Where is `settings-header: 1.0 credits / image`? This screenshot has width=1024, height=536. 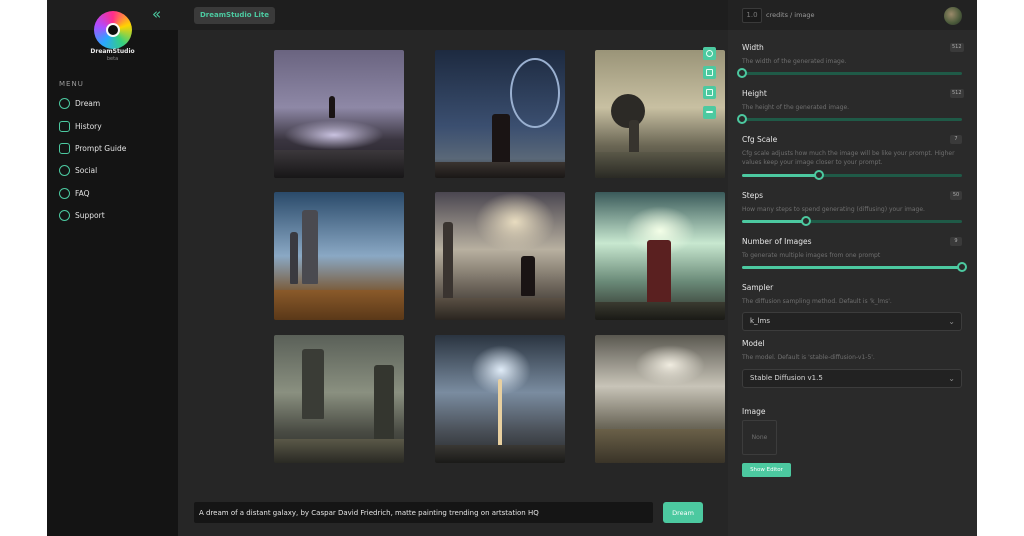 settings-header: 1.0 credits / image is located at coordinates (852, 15).